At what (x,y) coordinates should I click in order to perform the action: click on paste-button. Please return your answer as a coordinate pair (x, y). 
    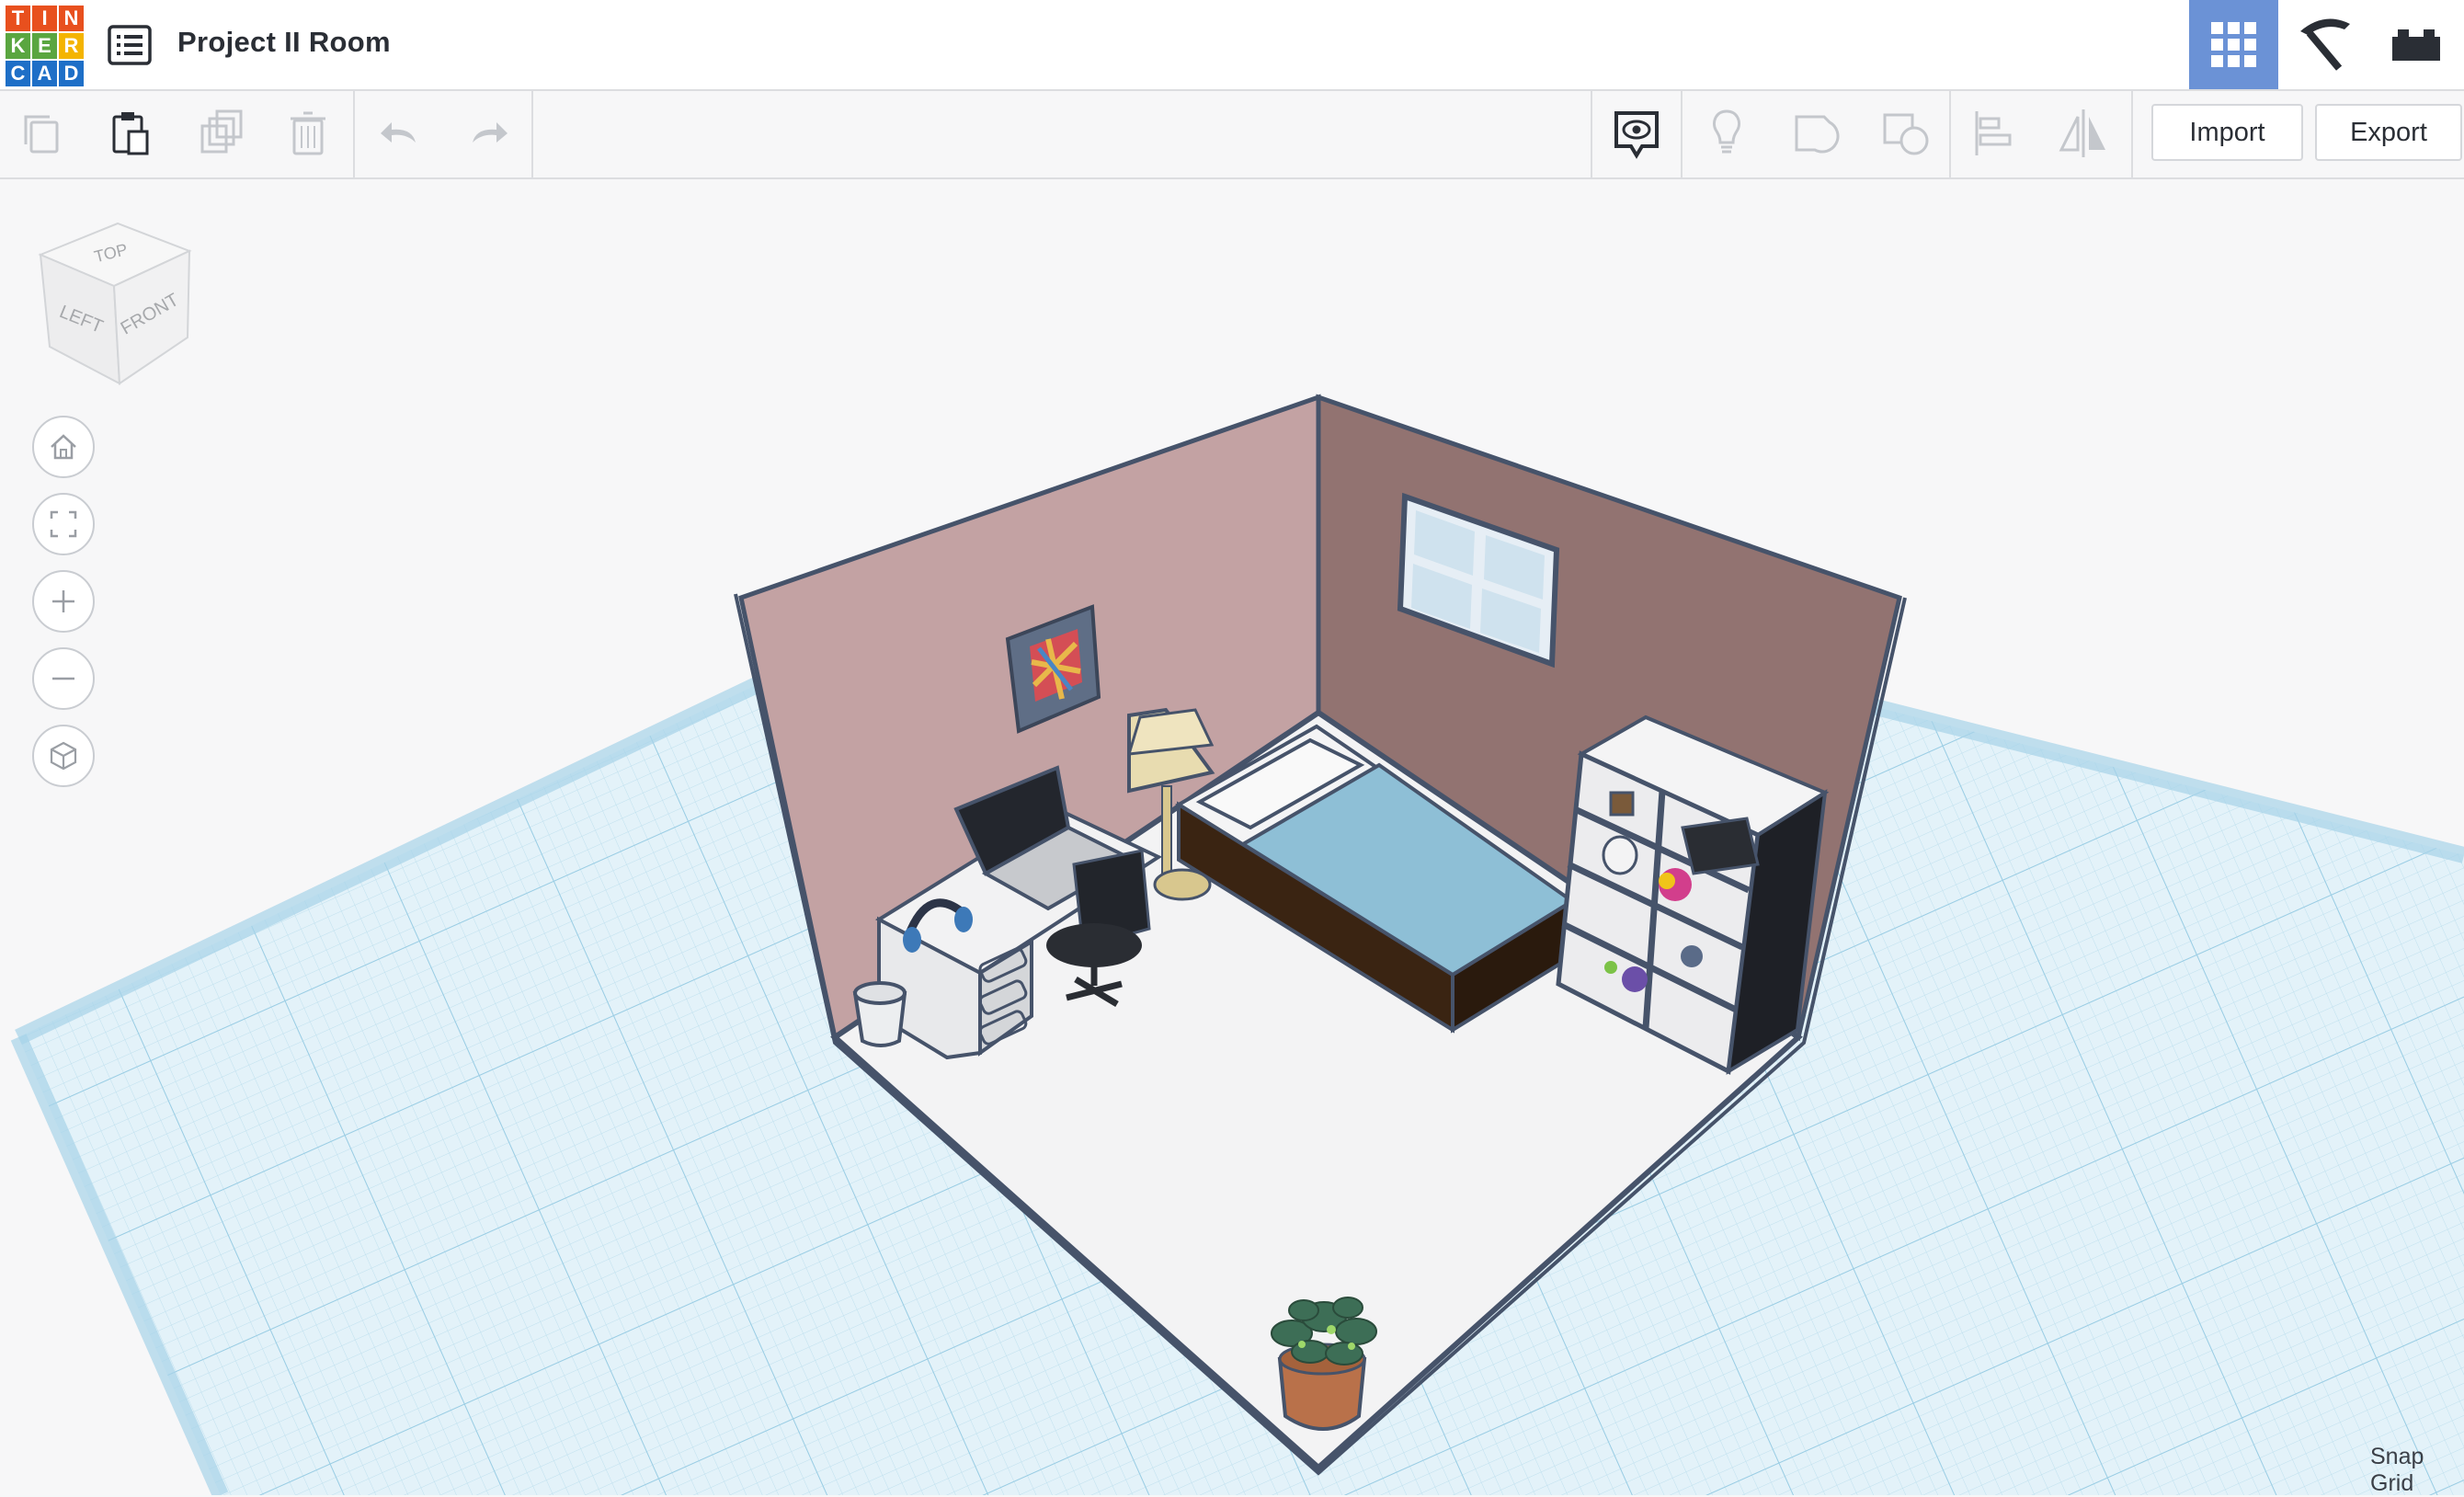
    Looking at the image, I should click on (130, 133).